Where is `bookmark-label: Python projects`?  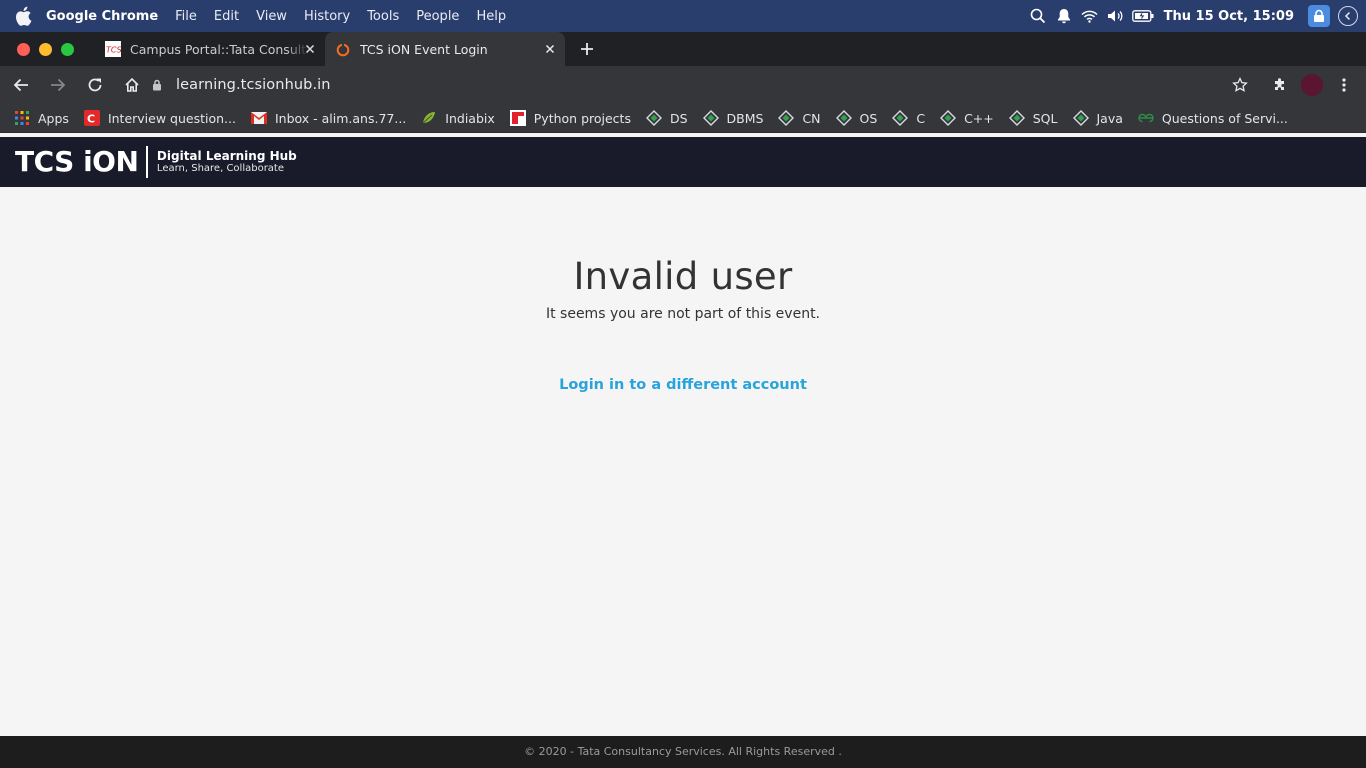
bookmark-label: Python projects is located at coordinates (582, 118).